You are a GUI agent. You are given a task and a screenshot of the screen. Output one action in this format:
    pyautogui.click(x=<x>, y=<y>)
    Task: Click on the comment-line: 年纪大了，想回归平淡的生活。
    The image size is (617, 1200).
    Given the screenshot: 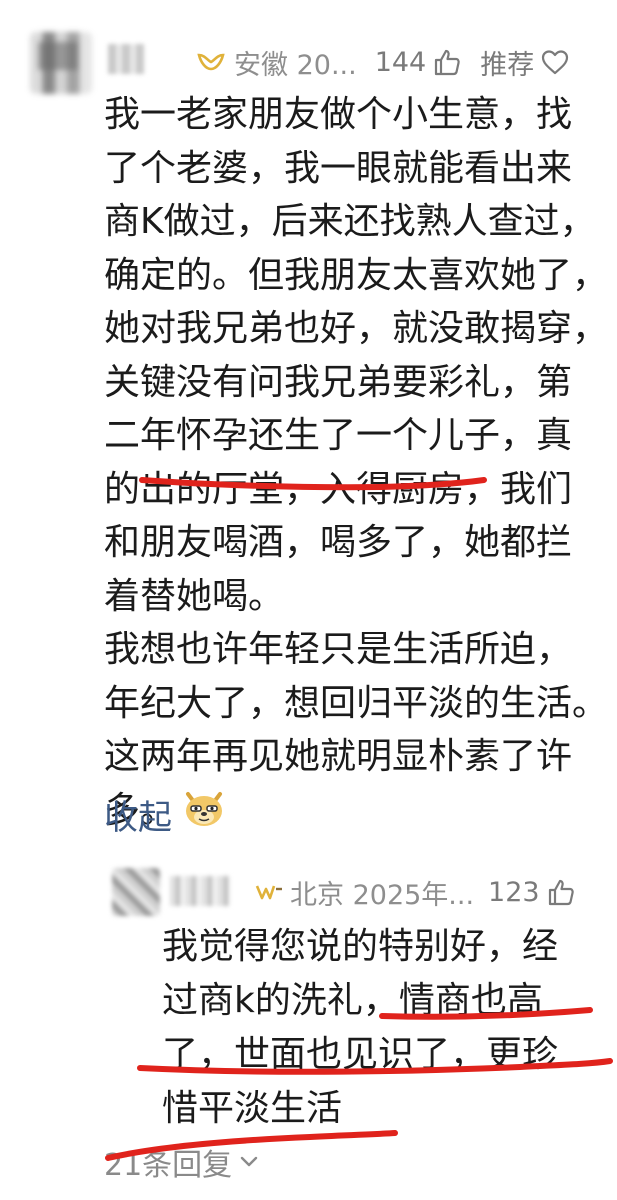 What is the action you would take?
    pyautogui.click(x=356, y=703)
    